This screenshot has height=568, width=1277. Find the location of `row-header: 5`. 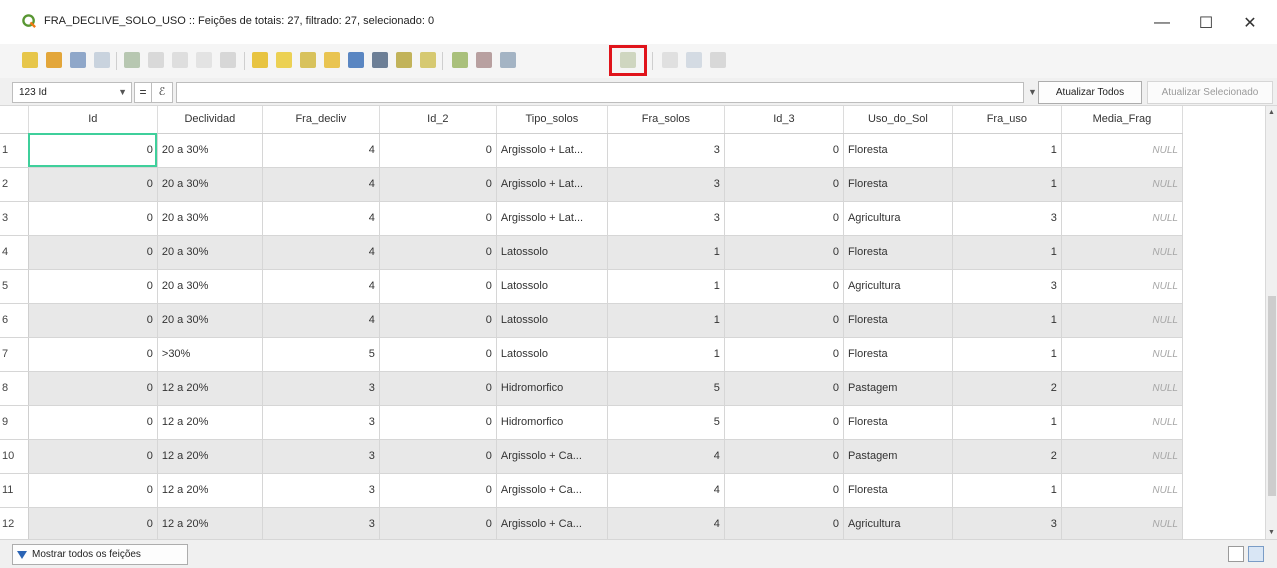

row-header: 5 is located at coordinates (14, 286).